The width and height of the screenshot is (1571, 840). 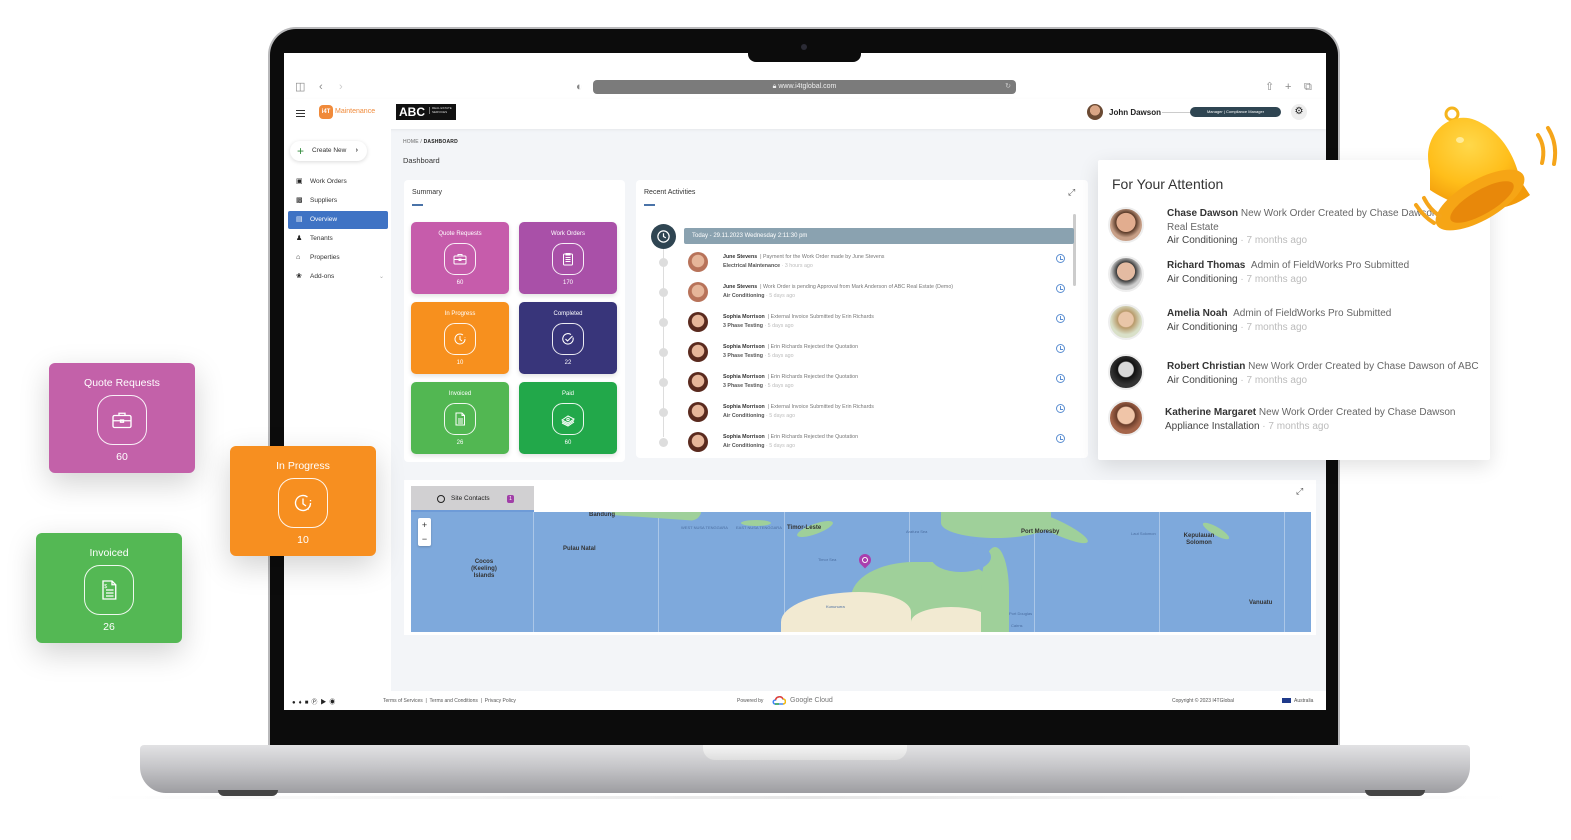 I want to click on stat-card-work-orders: Work Orders 170, so click(x=568, y=258).